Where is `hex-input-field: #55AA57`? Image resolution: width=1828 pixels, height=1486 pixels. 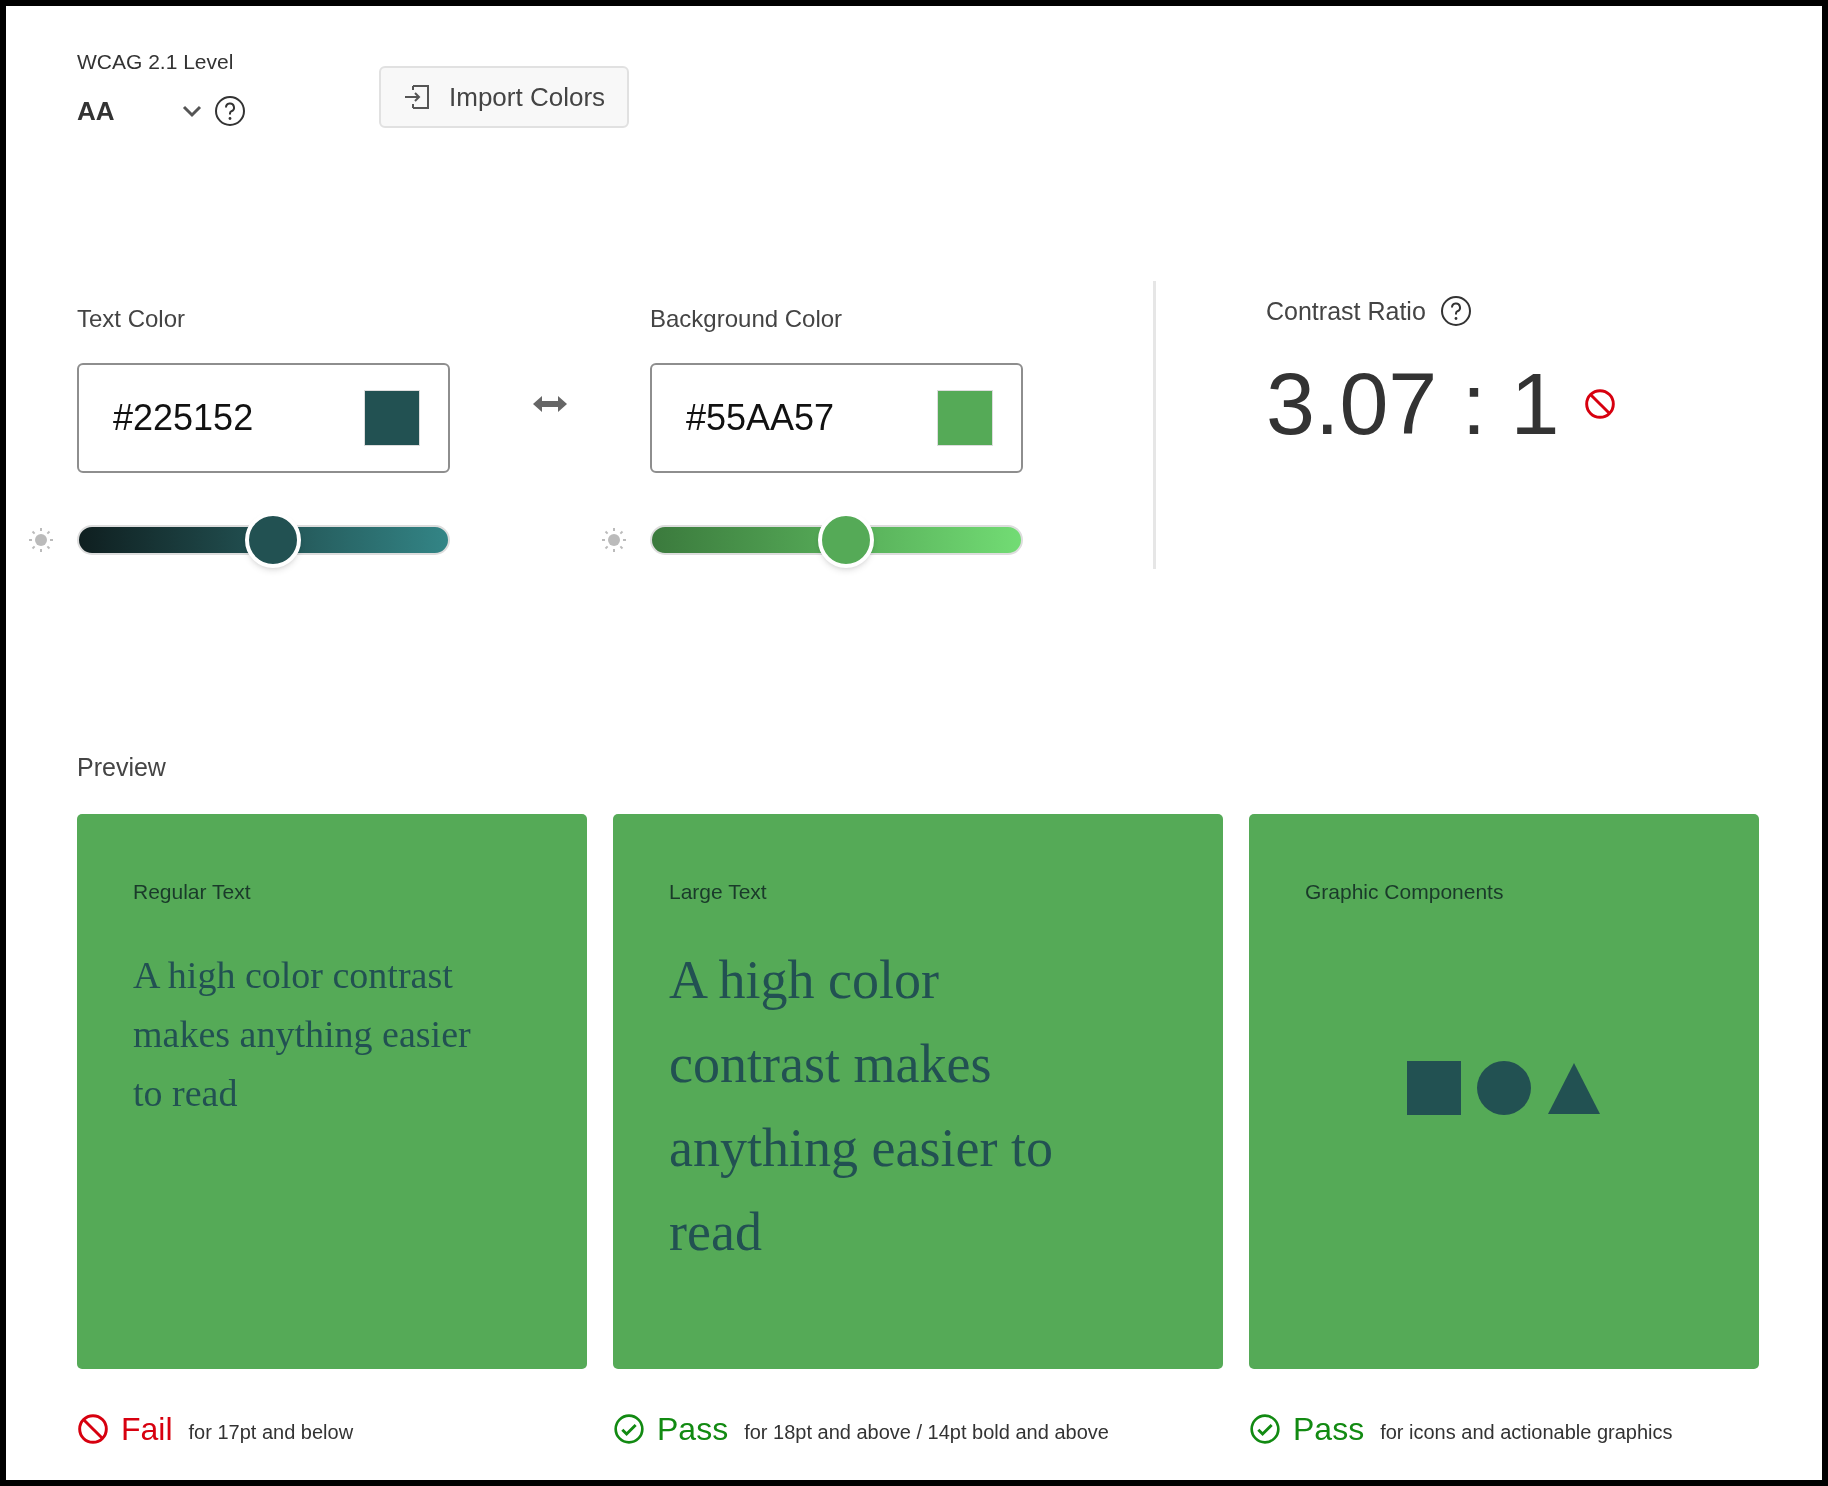
hex-input-field: #55AA57 is located at coordinates (836, 417).